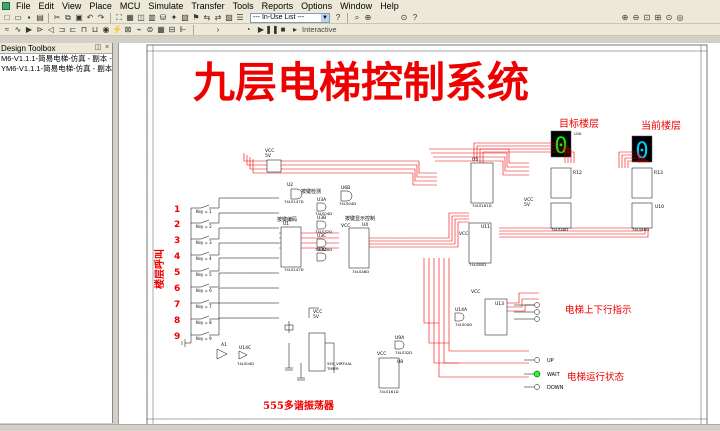  Describe the element at coordinates (165, 6) in the screenshot. I see `menu-simulate: Simulate` at that location.